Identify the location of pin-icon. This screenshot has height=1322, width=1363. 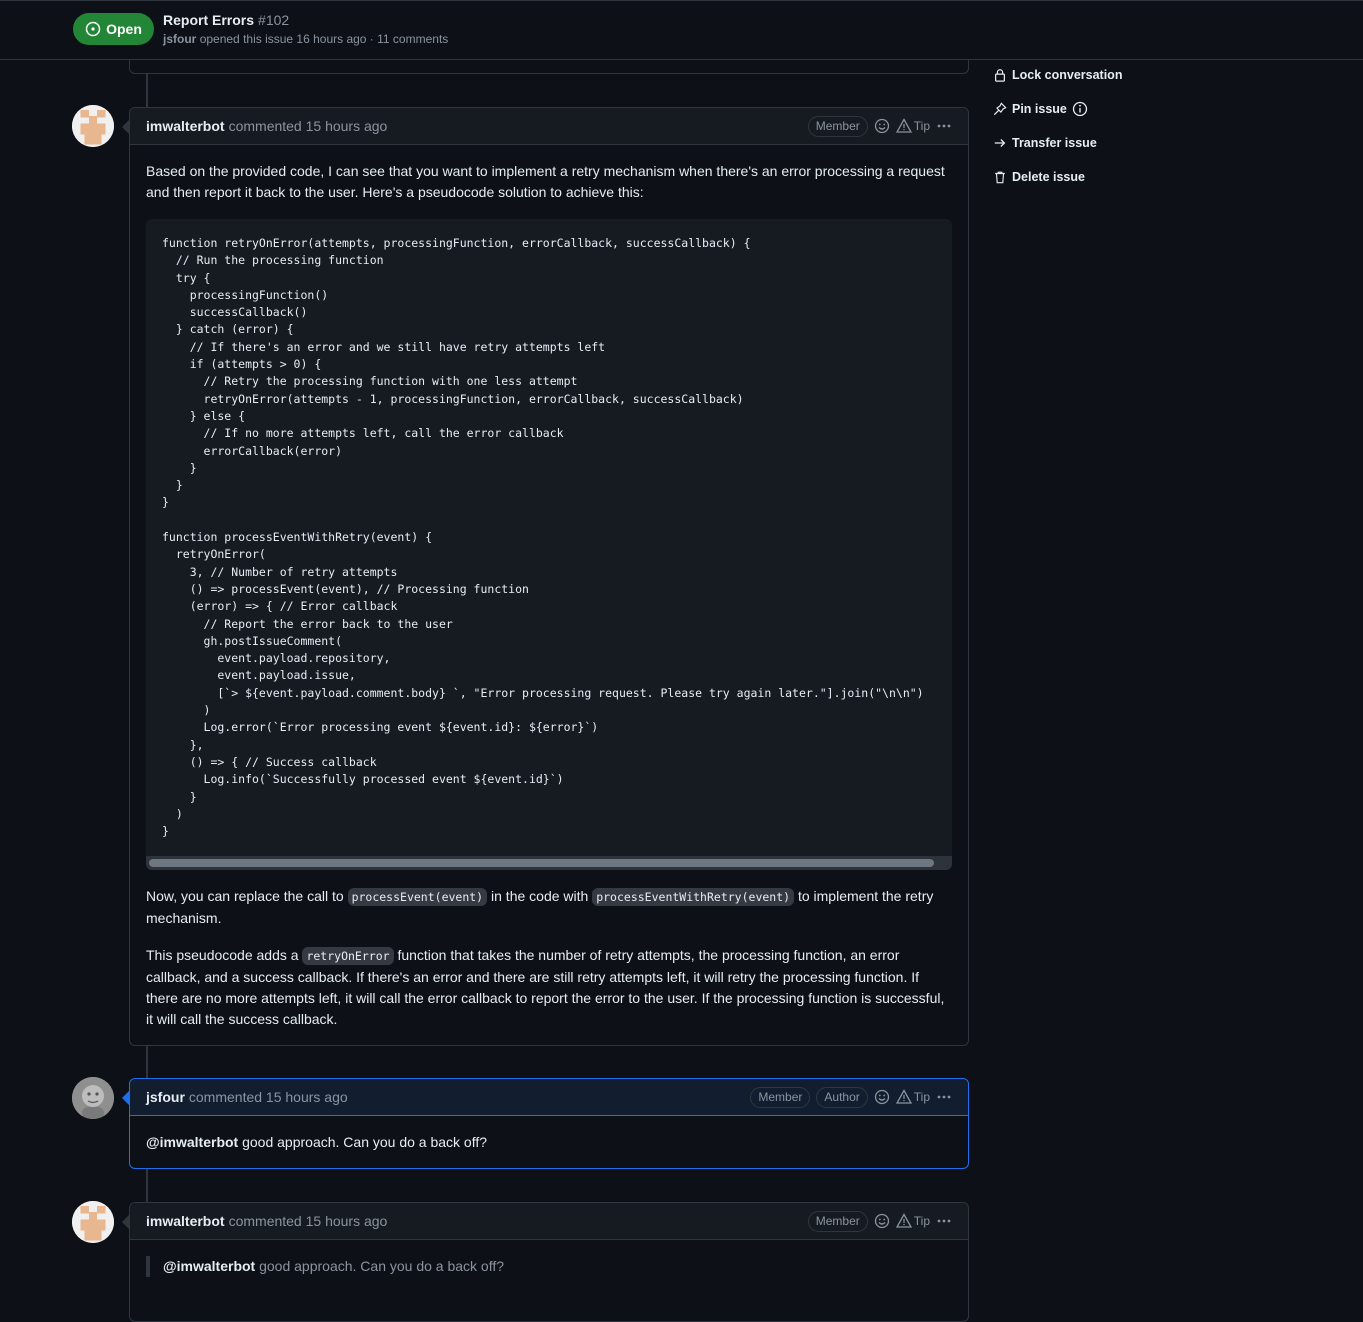
(1000, 109).